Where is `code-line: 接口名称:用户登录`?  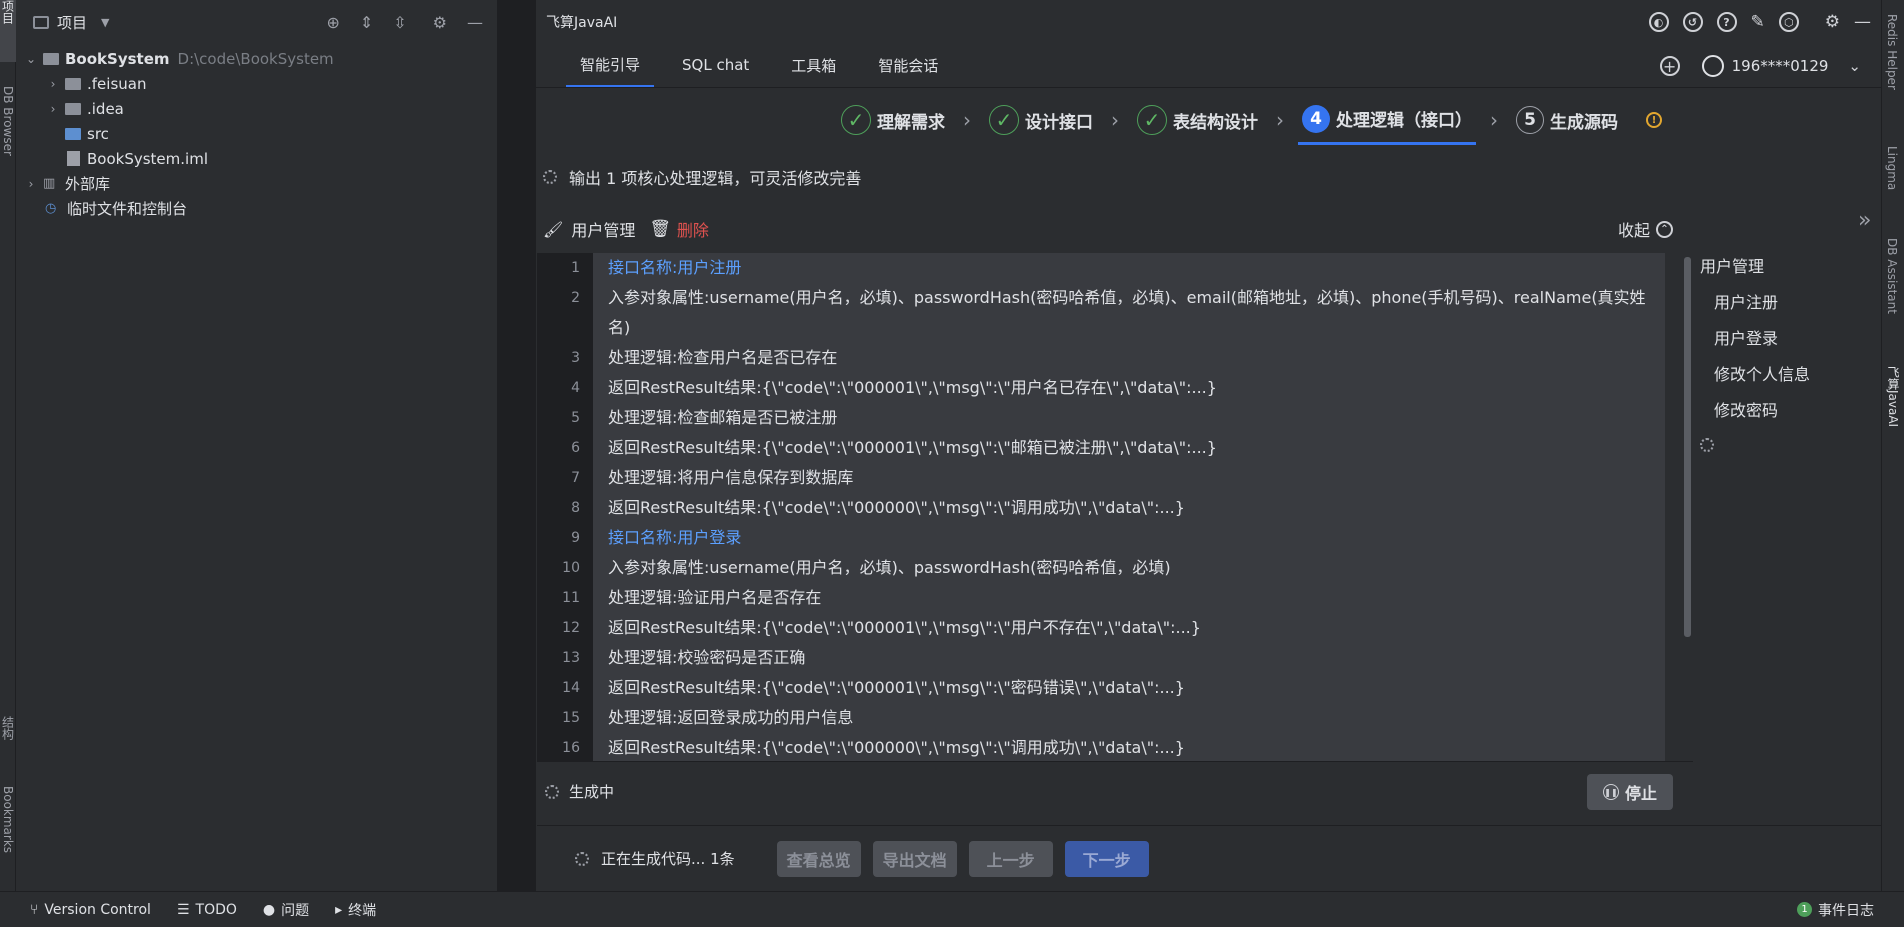 code-line: 接口名称:用户登录 is located at coordinates (1130, 538).